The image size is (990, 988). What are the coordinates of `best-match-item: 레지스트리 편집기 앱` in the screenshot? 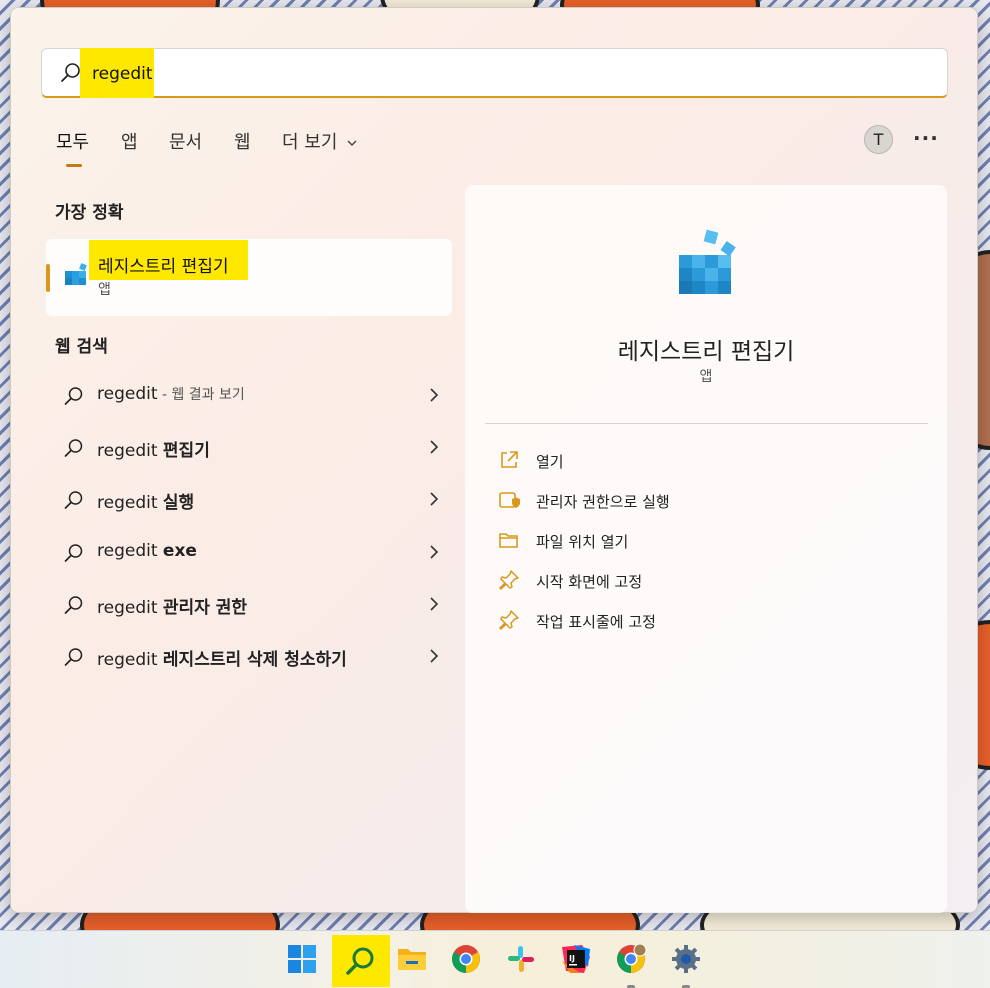 It's located at (249, 277).